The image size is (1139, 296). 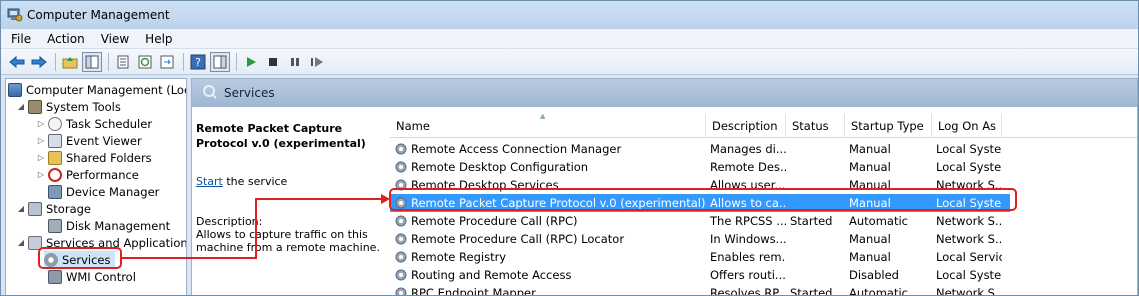 What do you see at coordinates (145, 62) in the screenshot?
I see `refresh-icon` at bounding box center [145, 62].